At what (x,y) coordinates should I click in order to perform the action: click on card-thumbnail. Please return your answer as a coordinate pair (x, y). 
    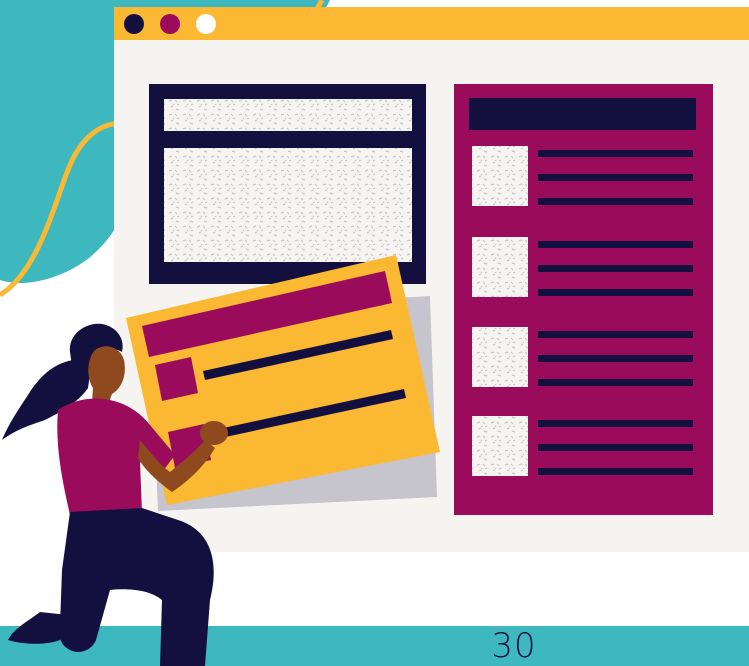
    Looking at the image, I should click on (176, 379).